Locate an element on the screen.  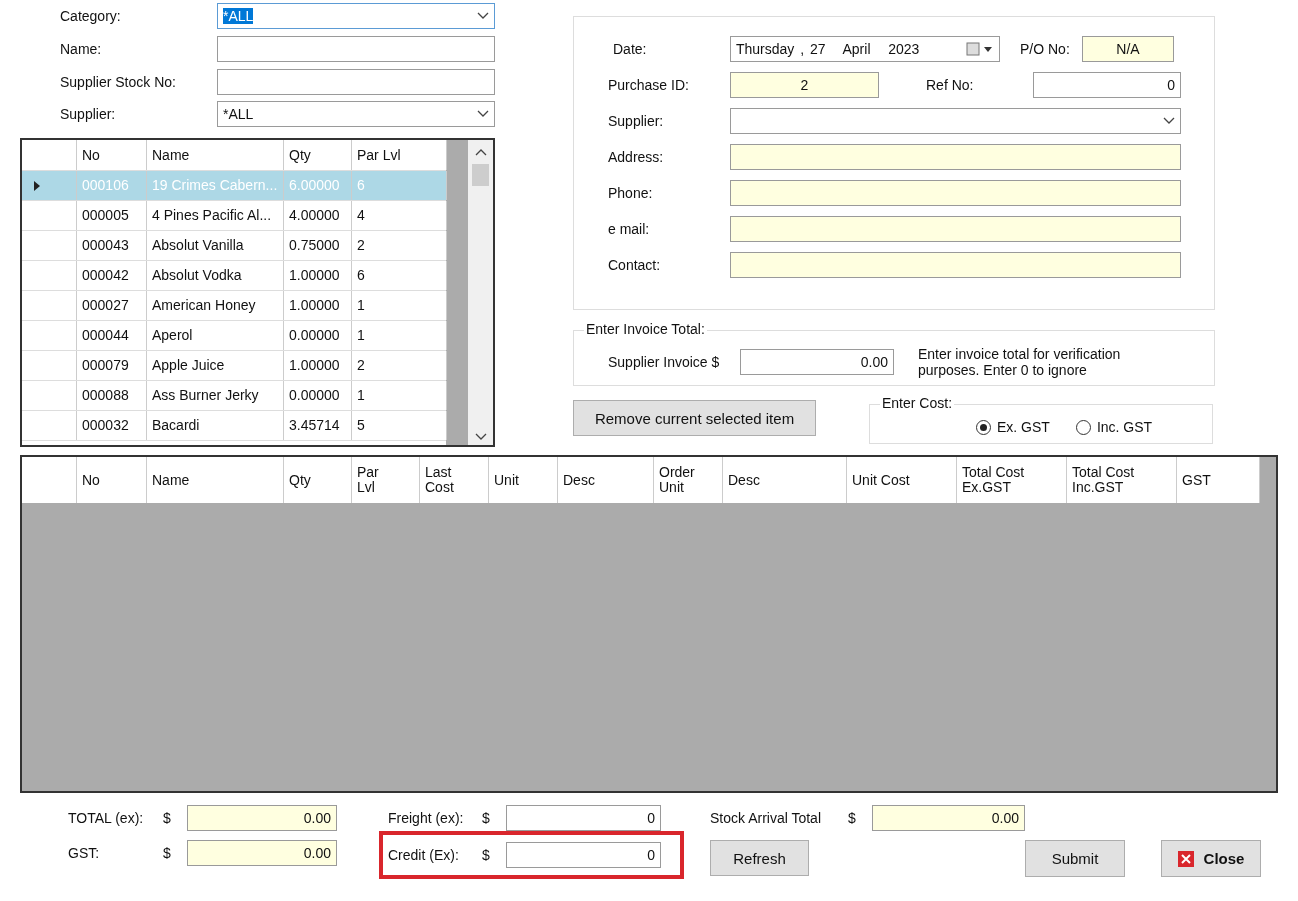
field-label: Ref No: is located at coordinates (950, 85).